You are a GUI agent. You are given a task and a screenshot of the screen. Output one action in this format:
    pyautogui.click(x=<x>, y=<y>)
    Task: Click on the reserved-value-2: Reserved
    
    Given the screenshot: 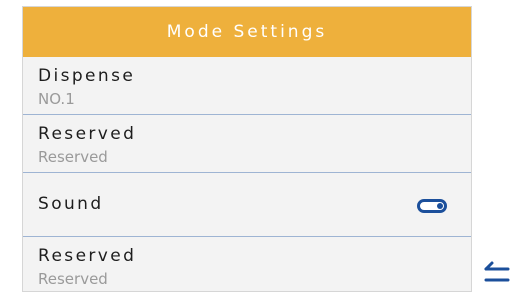 What is the action you would take?
    pyautogui.click(x=73, y=279)
    